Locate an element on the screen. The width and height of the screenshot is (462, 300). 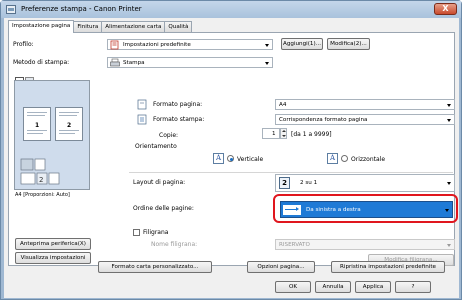
page-size-select: A4 is located at coordinates (365, 104).